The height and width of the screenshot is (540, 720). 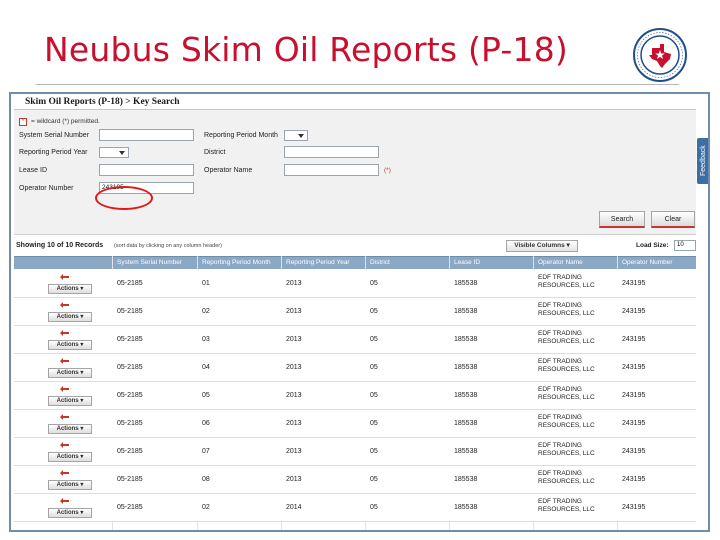 What do you see at coordinates (146, 135) in the screenshot?
I see `system-serial-number-input` at bounding box center [146, 135].